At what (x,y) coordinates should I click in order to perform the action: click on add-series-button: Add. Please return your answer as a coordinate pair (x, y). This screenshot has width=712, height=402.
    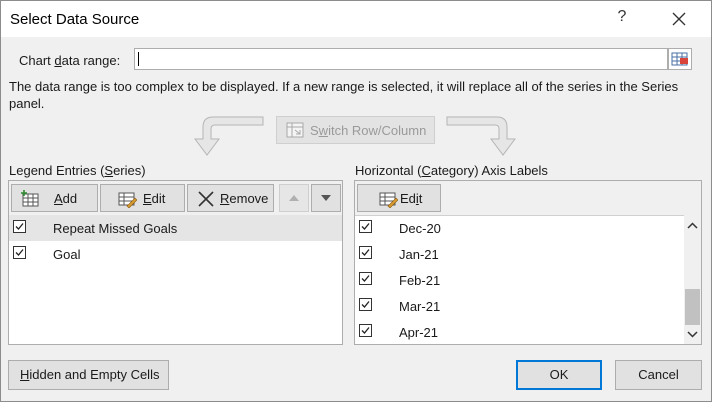
    Looking at the image, I should click on (54, 198).